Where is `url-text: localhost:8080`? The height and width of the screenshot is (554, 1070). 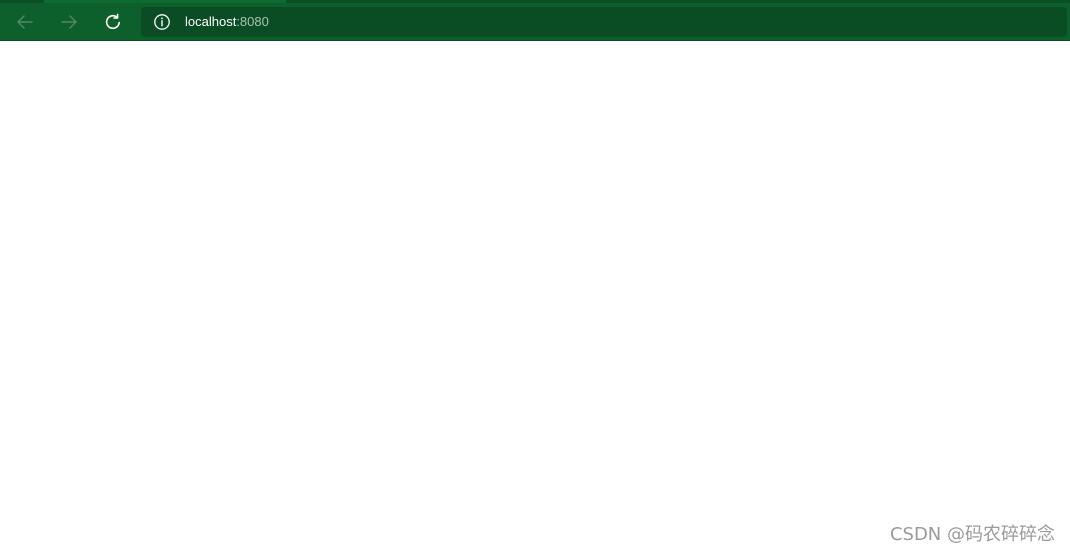 url-text: localhost:8080 is located at coordinates (227, 22).